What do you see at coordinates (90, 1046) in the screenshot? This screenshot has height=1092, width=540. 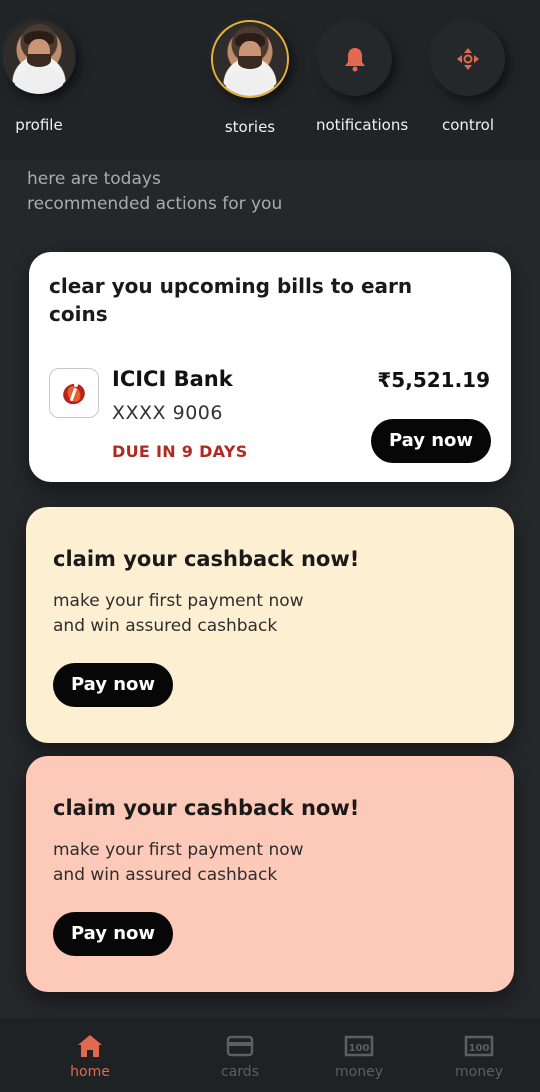 I see `home-icon` at bounding box center [90, 1046].